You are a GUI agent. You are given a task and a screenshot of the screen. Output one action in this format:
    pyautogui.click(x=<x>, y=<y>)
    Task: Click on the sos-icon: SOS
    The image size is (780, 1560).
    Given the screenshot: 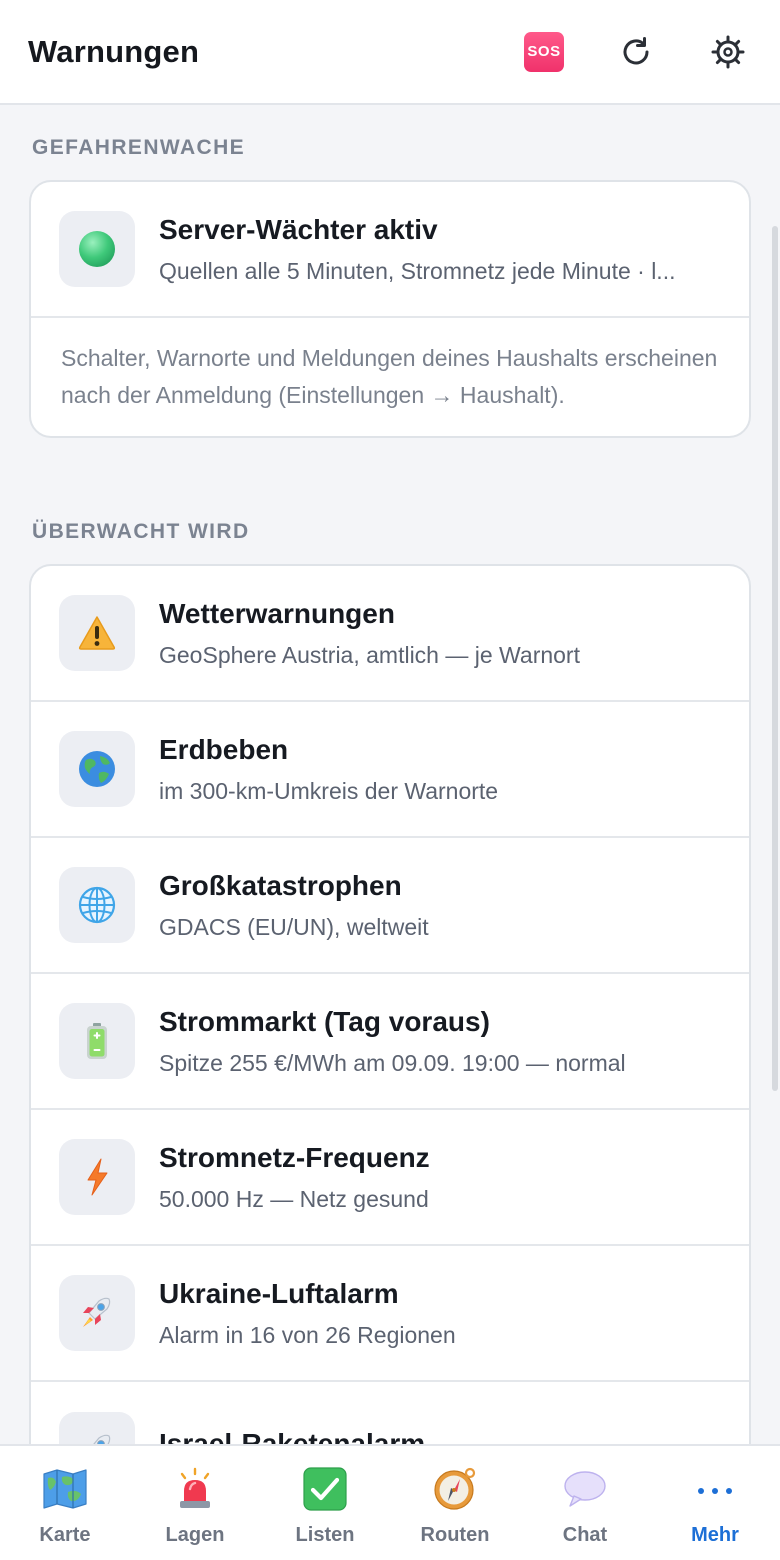 What is the action you would take?
    pyautogui.click(x=544, y=51)
    